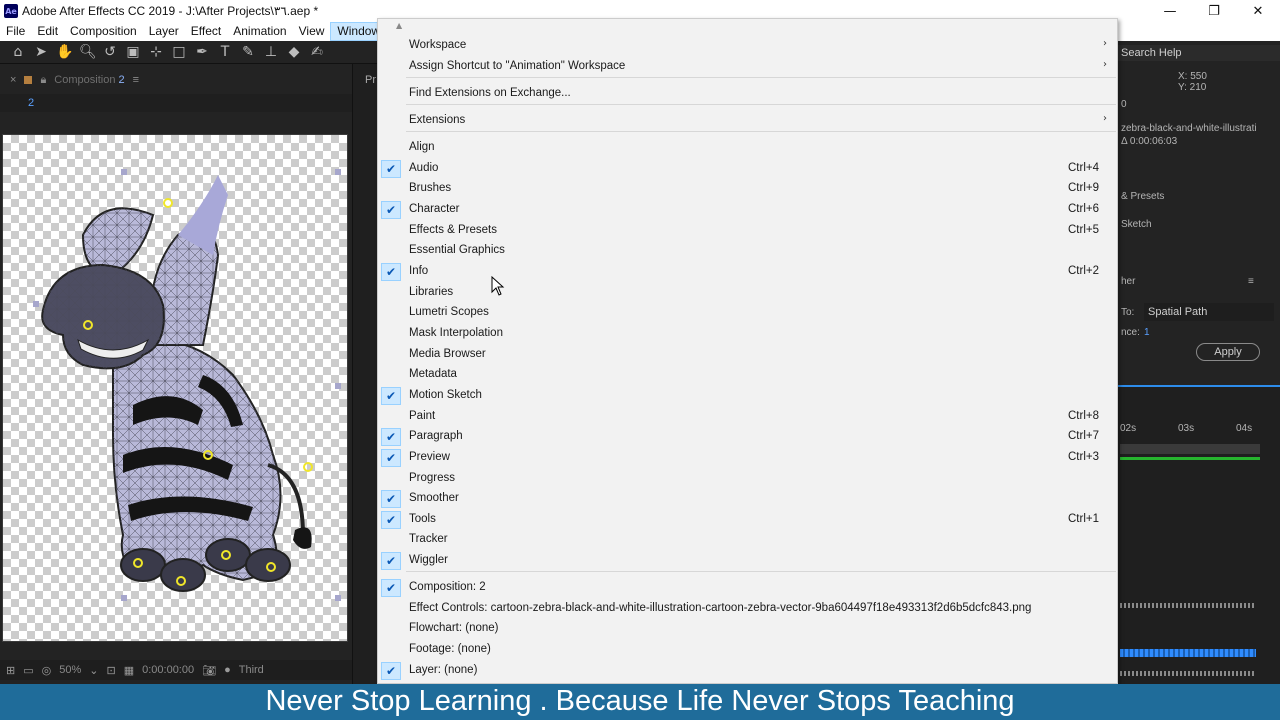 The image size is (1280, 720). Describe the element at coordinates (70, 670) in the screenshot. I see `zoom-select: 50%` at that location.